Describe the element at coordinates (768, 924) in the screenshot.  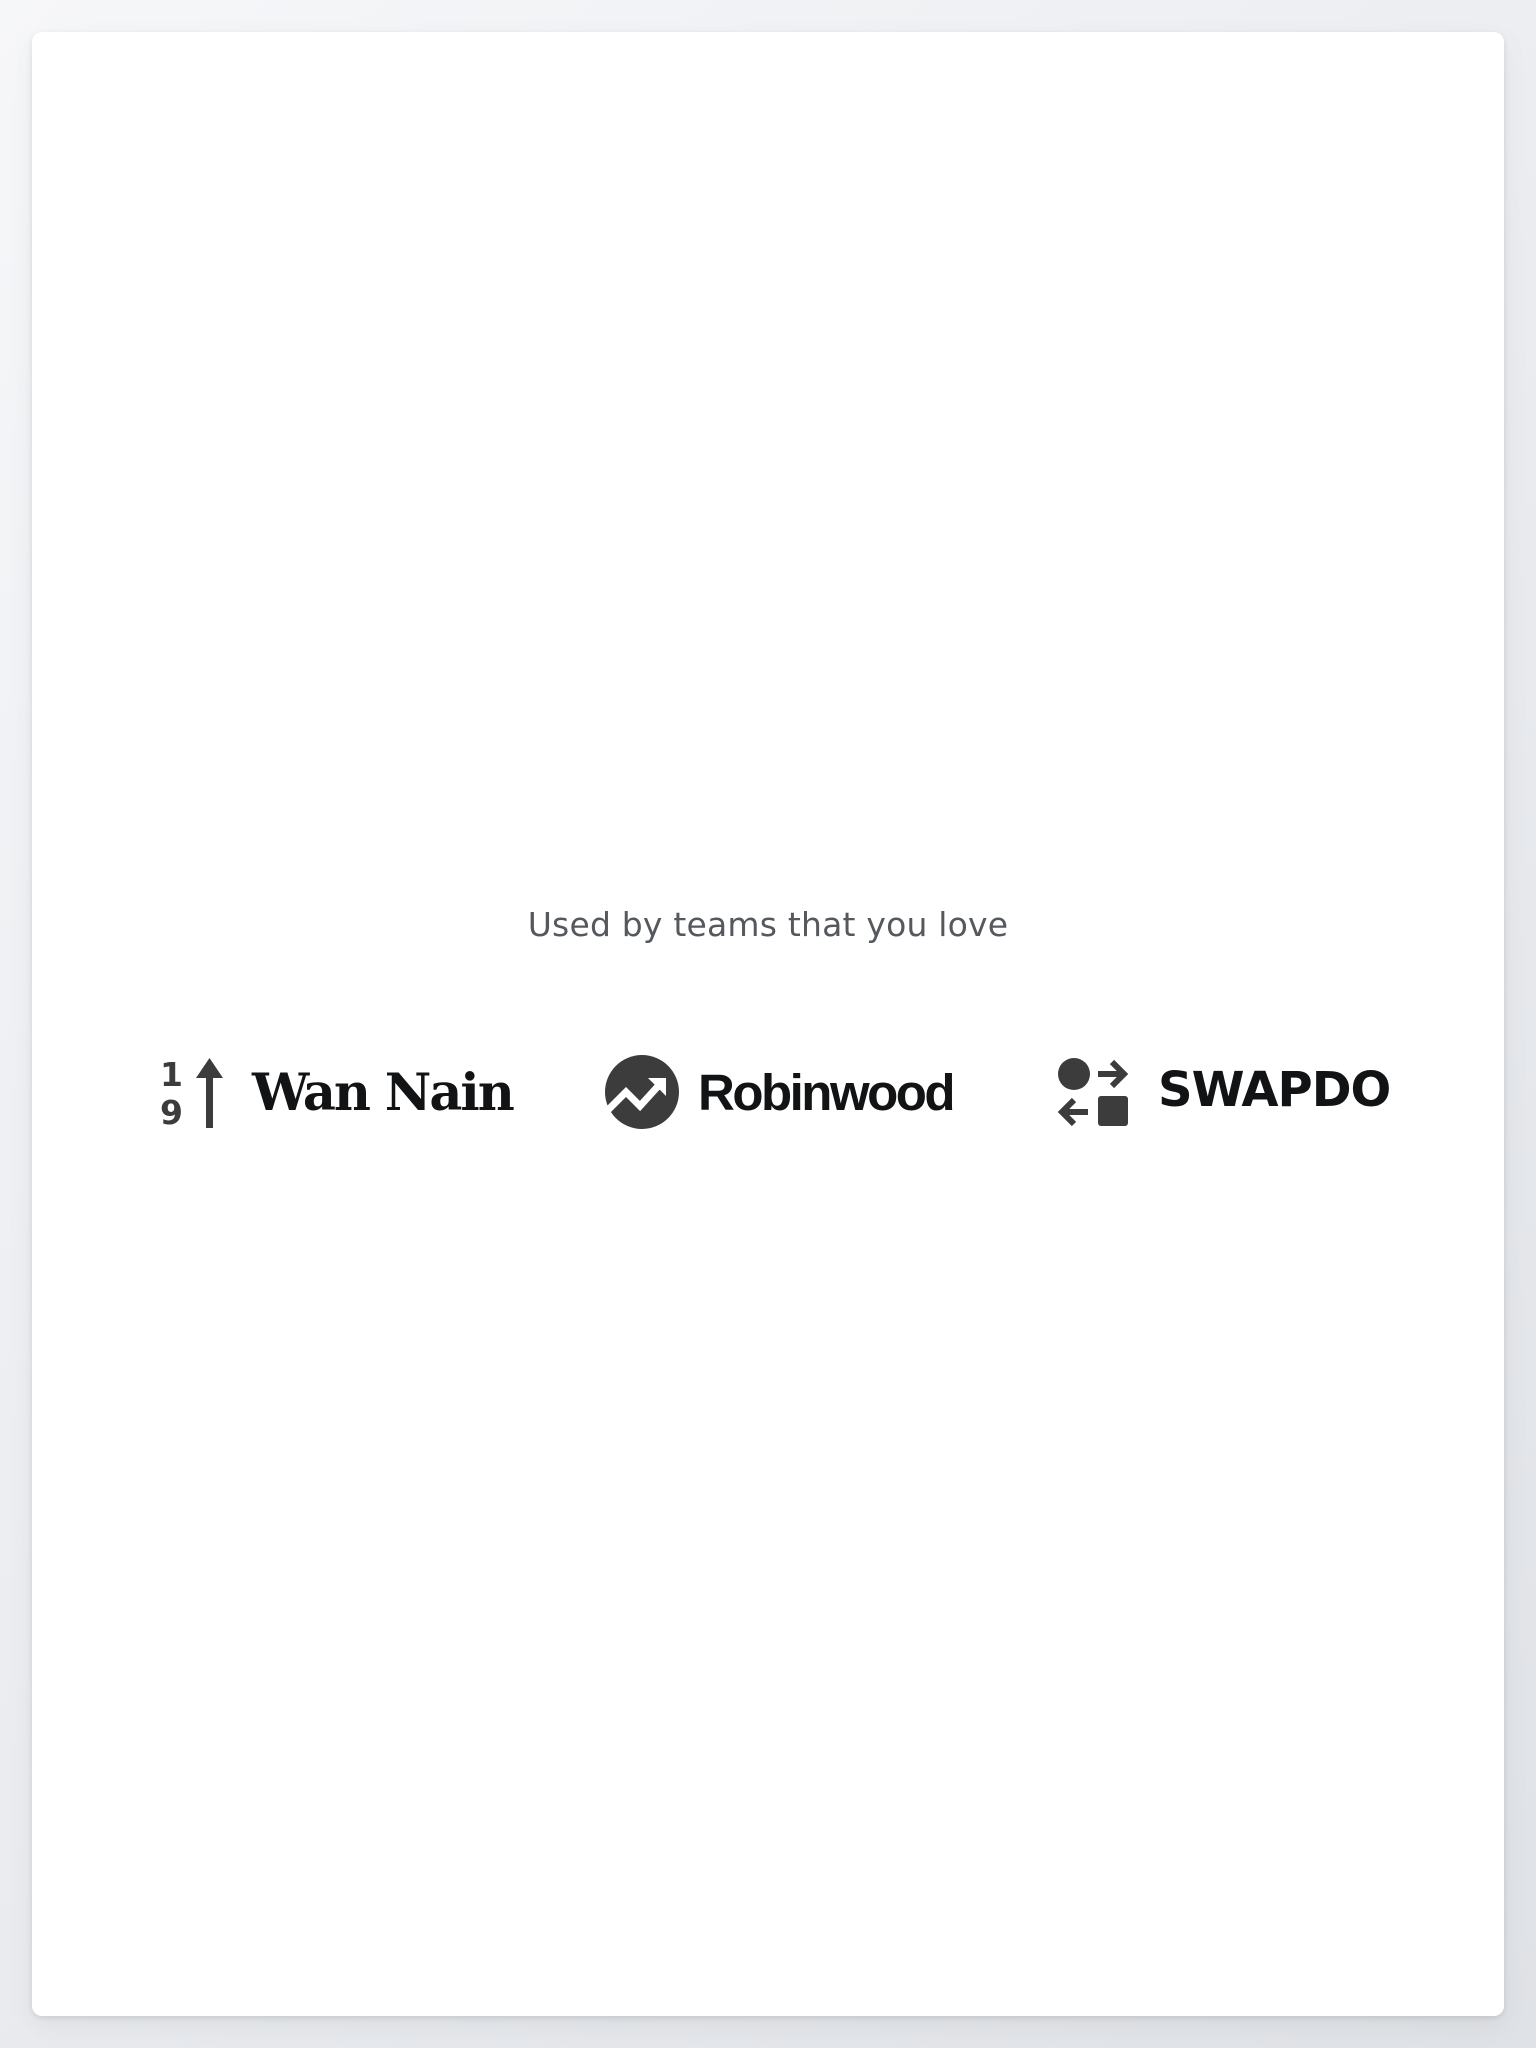
I see `section-tagline: Used by teams that you love` at that location.